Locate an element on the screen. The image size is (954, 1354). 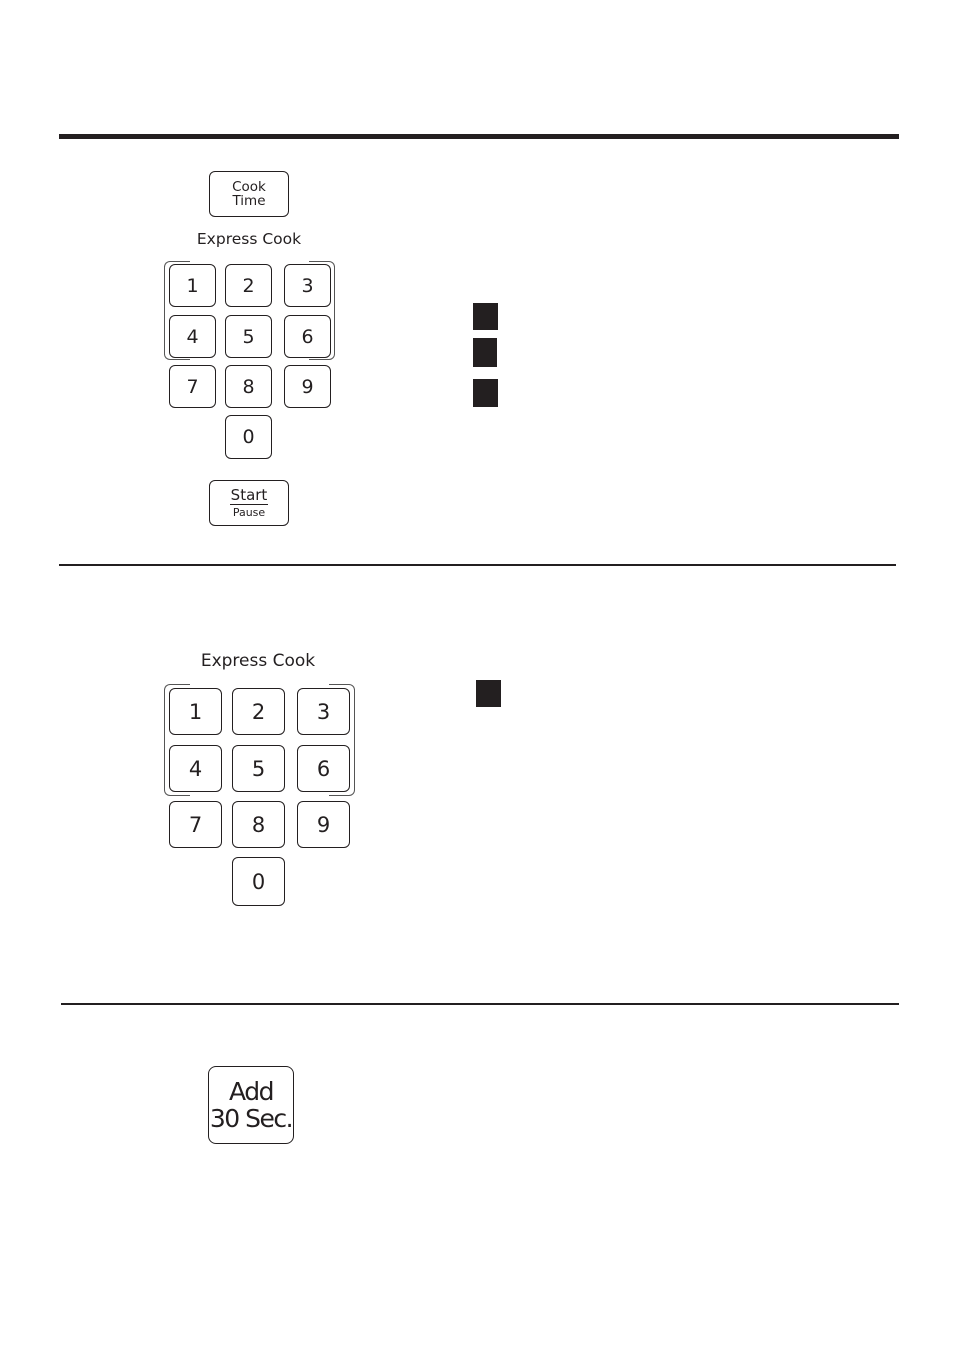
30-sec-label: 30 Sec. is located at coordinates (251, 1118).